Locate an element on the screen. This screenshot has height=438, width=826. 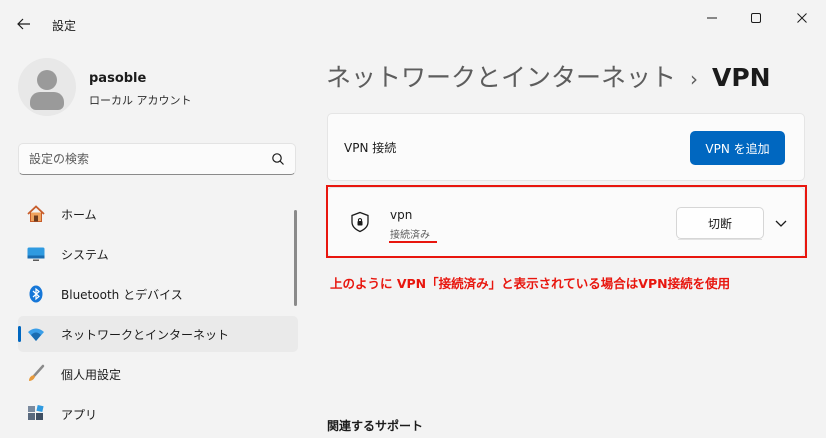
maximize-icon is located at coordinates (756, 18).